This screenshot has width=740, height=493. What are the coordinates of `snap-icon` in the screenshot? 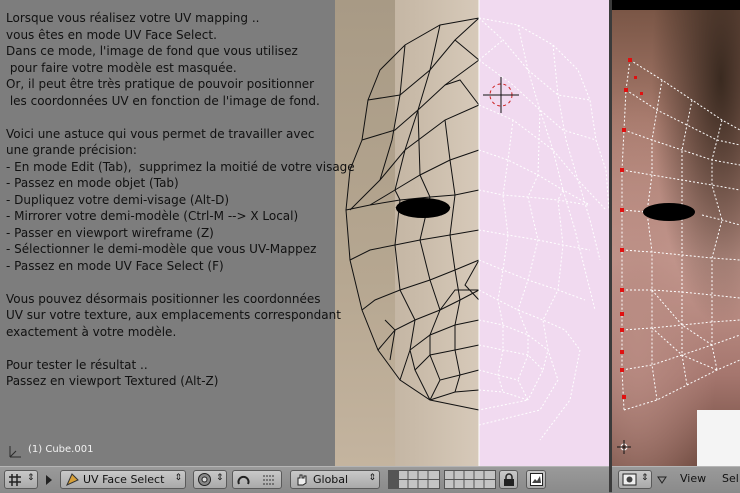 It's located at (268, 480).